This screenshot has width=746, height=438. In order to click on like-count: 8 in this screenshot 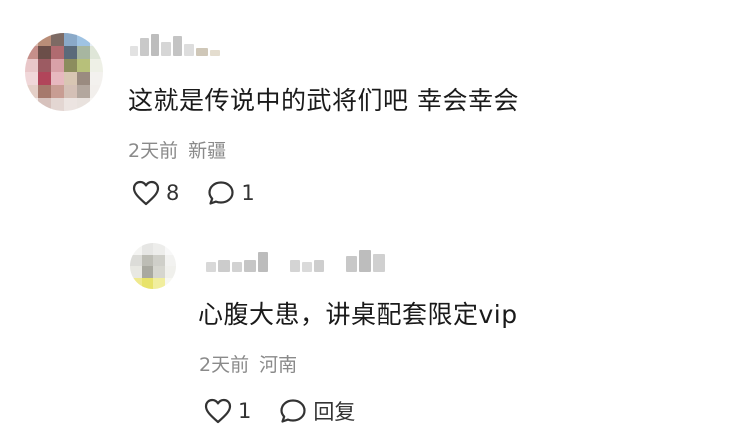, I will do `click(173, 193)`.